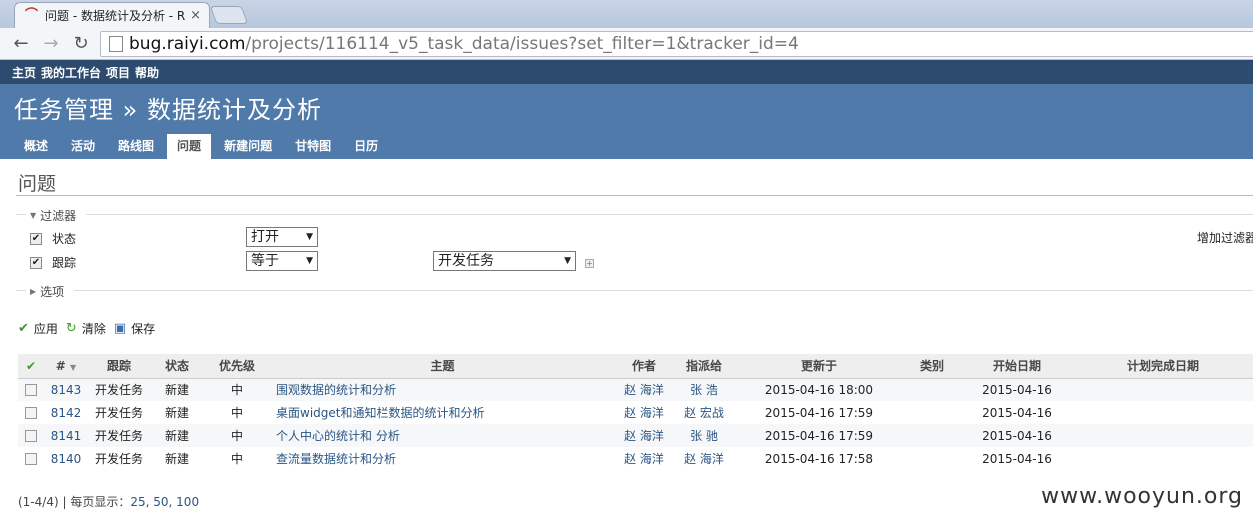 Image resolution: width=1253 pixels, height=529 pixels. Describe the element at coordinates (1017, 366) in the screenshot. I see `col-start-date: 开始日期` at that location.